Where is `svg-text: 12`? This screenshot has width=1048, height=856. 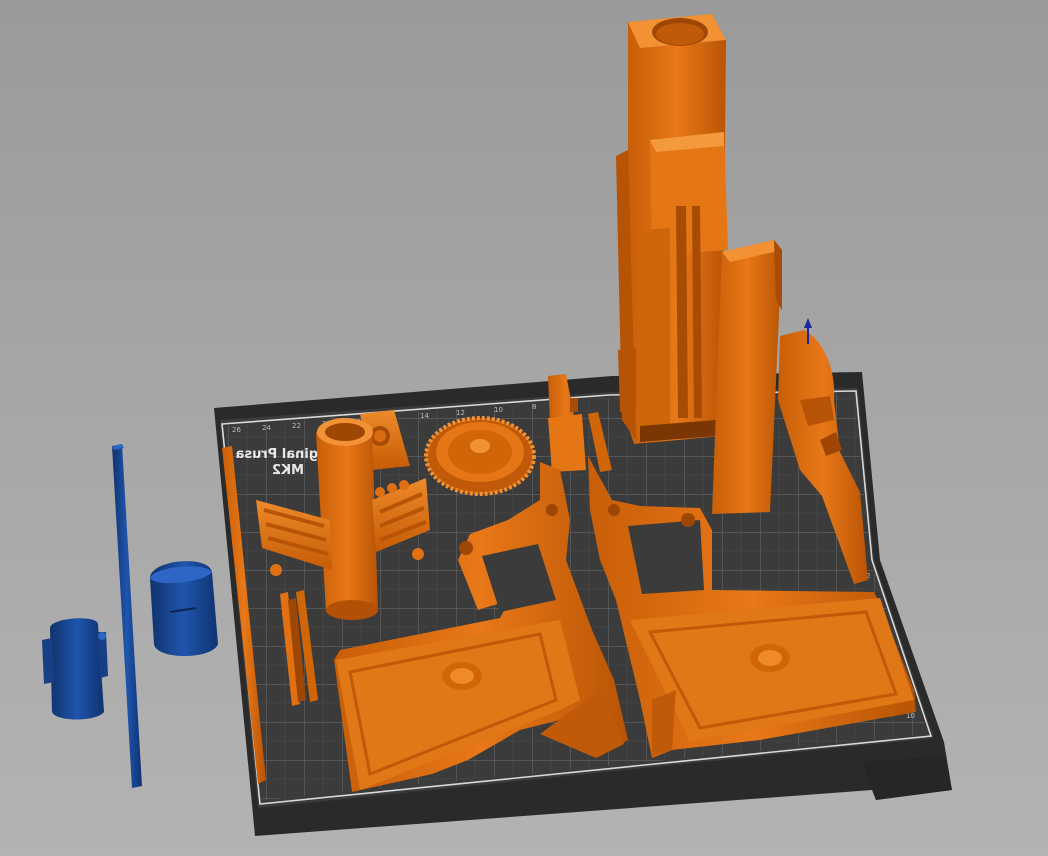 svg-text: 12 is located at coordinates (460, 413).